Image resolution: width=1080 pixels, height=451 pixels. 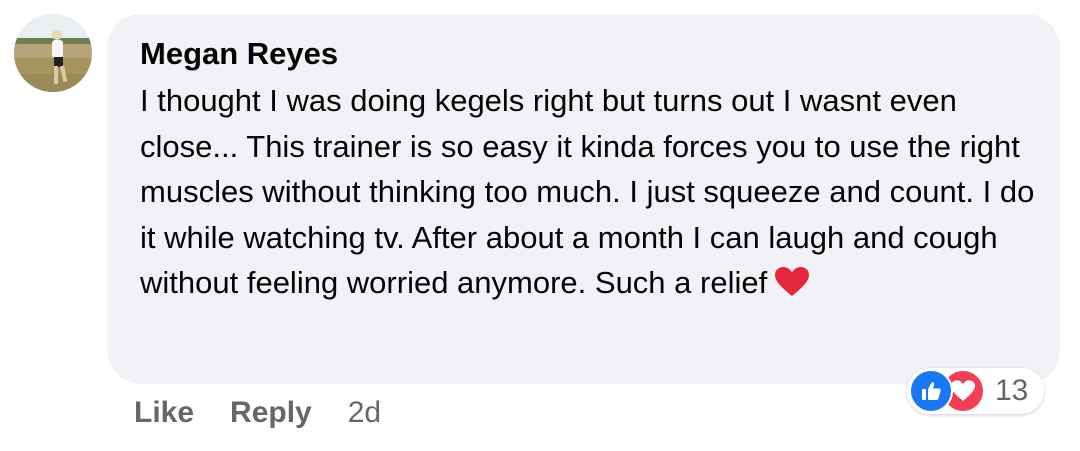 What do you see at coordinates (164, 413) in the screenshot?
I see `like-button: Like` at bounding box center [164, 413].